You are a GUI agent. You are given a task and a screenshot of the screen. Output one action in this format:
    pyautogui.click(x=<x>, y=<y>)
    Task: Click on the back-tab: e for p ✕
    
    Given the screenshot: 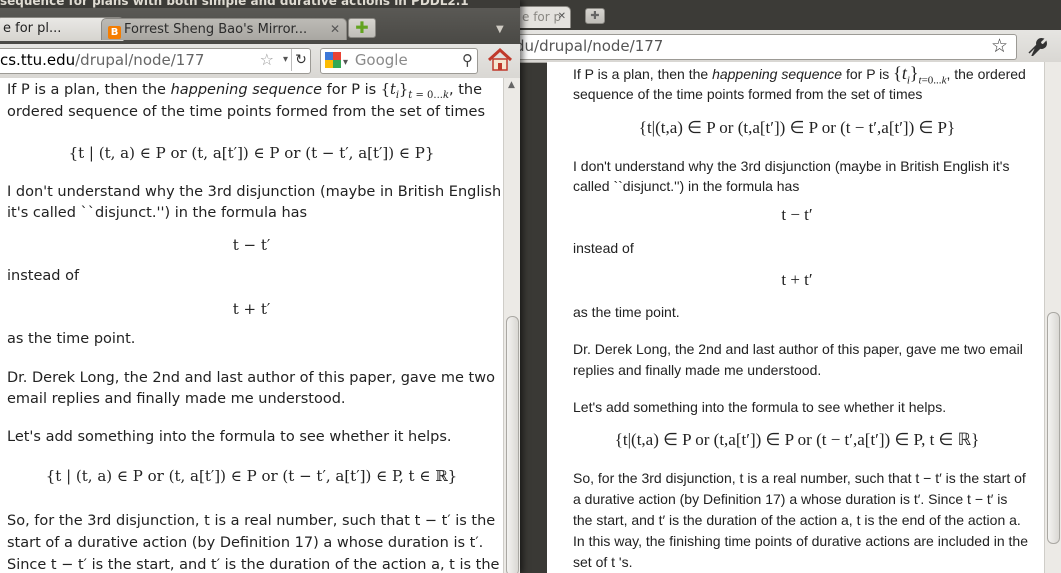 What is the action you would take?
    pyautogui.click(x=543, y=17)
    